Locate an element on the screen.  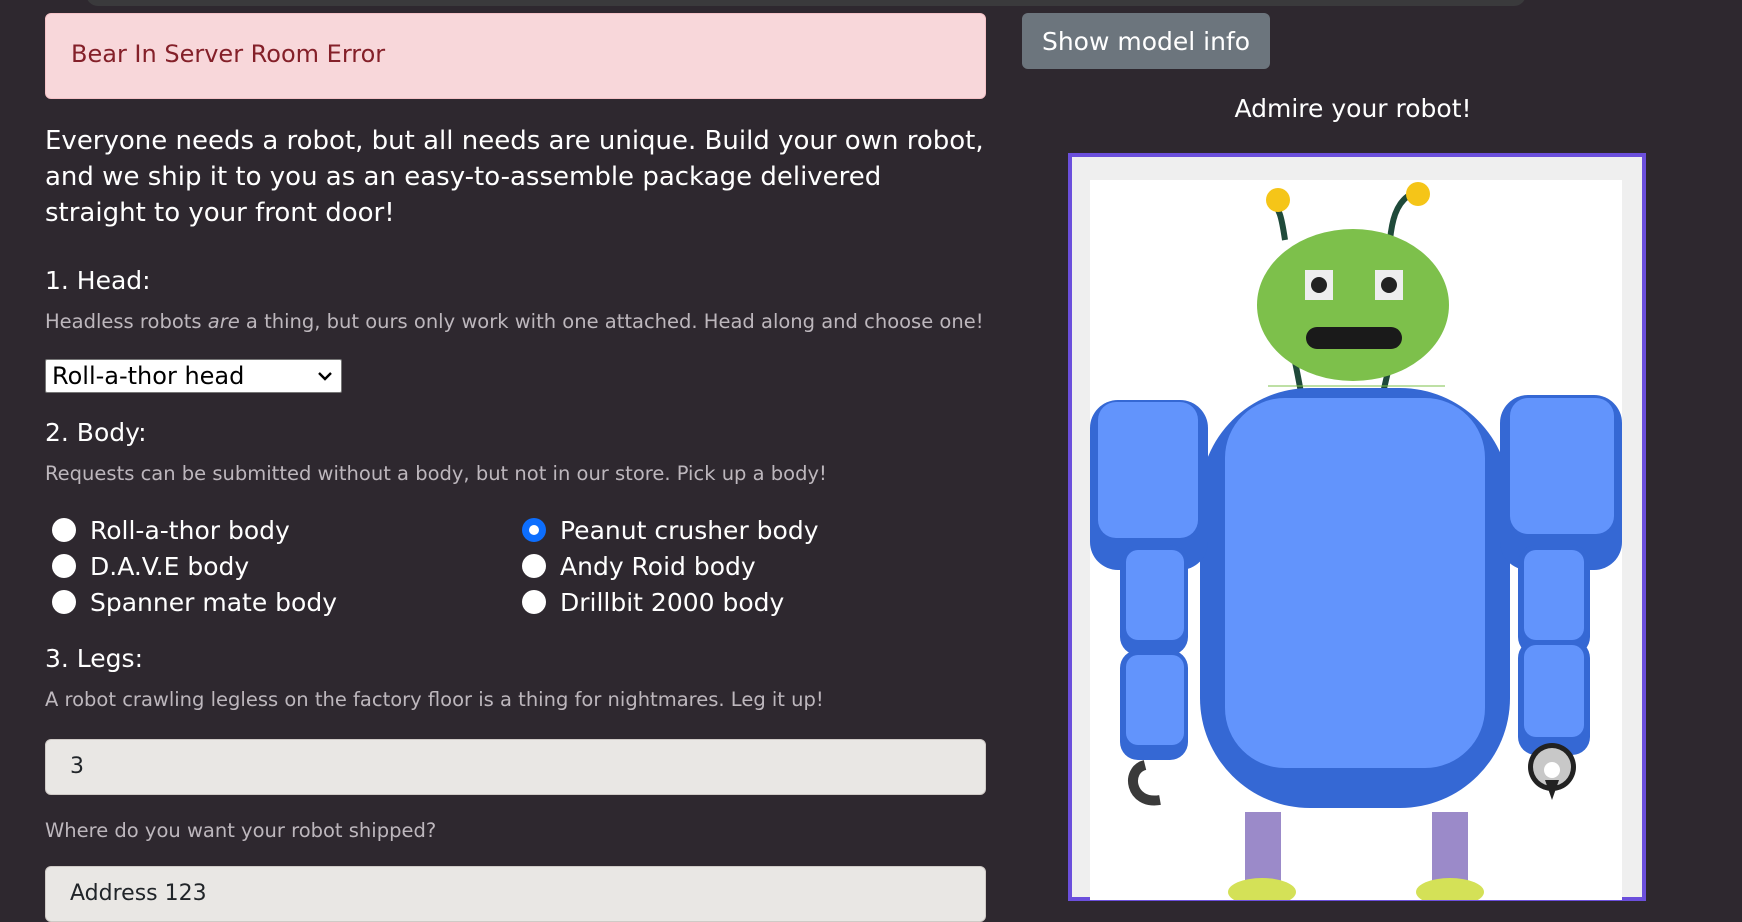
legs-input: 3 is located at coordinates (515, 767).